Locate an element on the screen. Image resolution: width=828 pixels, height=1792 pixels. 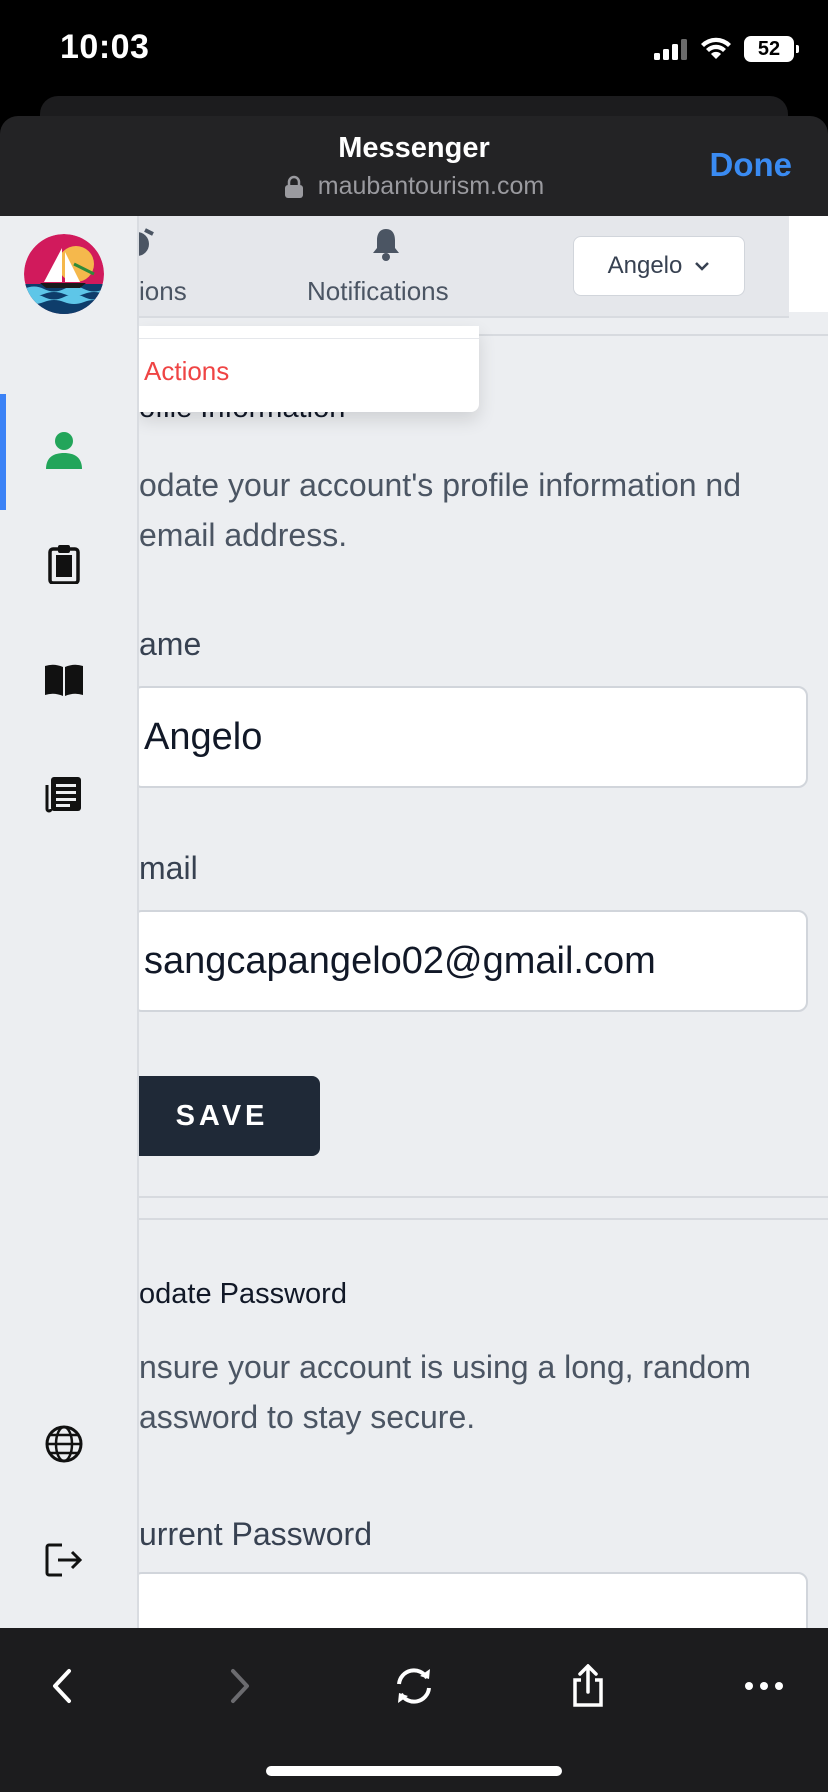
page-title: Messenger is located at coordinates (414, 148).